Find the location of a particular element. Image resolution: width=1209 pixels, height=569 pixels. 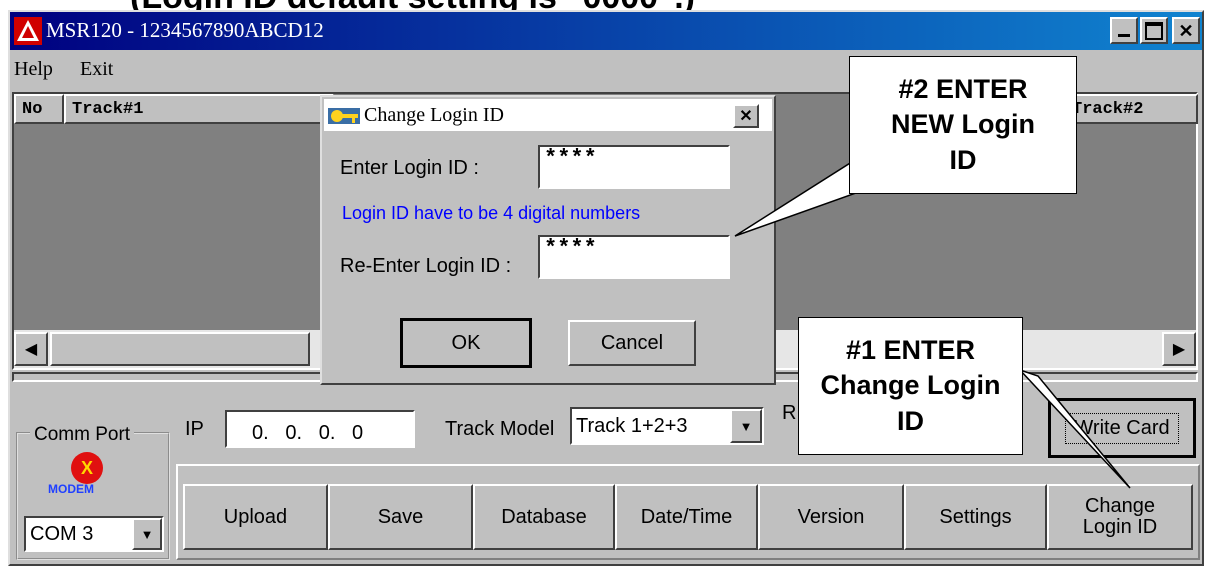

callout-step1: #1 ENTER Change Login ID is located at coordinates (910, 386).